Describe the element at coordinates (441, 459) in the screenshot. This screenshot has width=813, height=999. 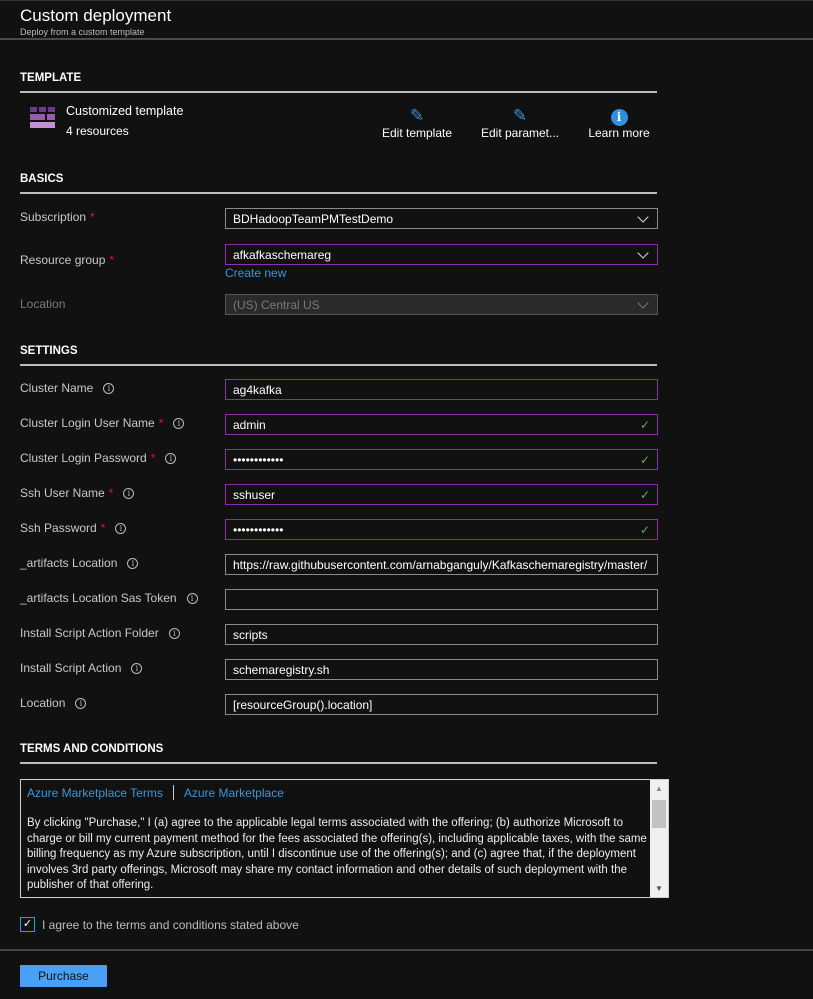
I see `cluster-login-password-input: •••••••••••• ✓` at that location.